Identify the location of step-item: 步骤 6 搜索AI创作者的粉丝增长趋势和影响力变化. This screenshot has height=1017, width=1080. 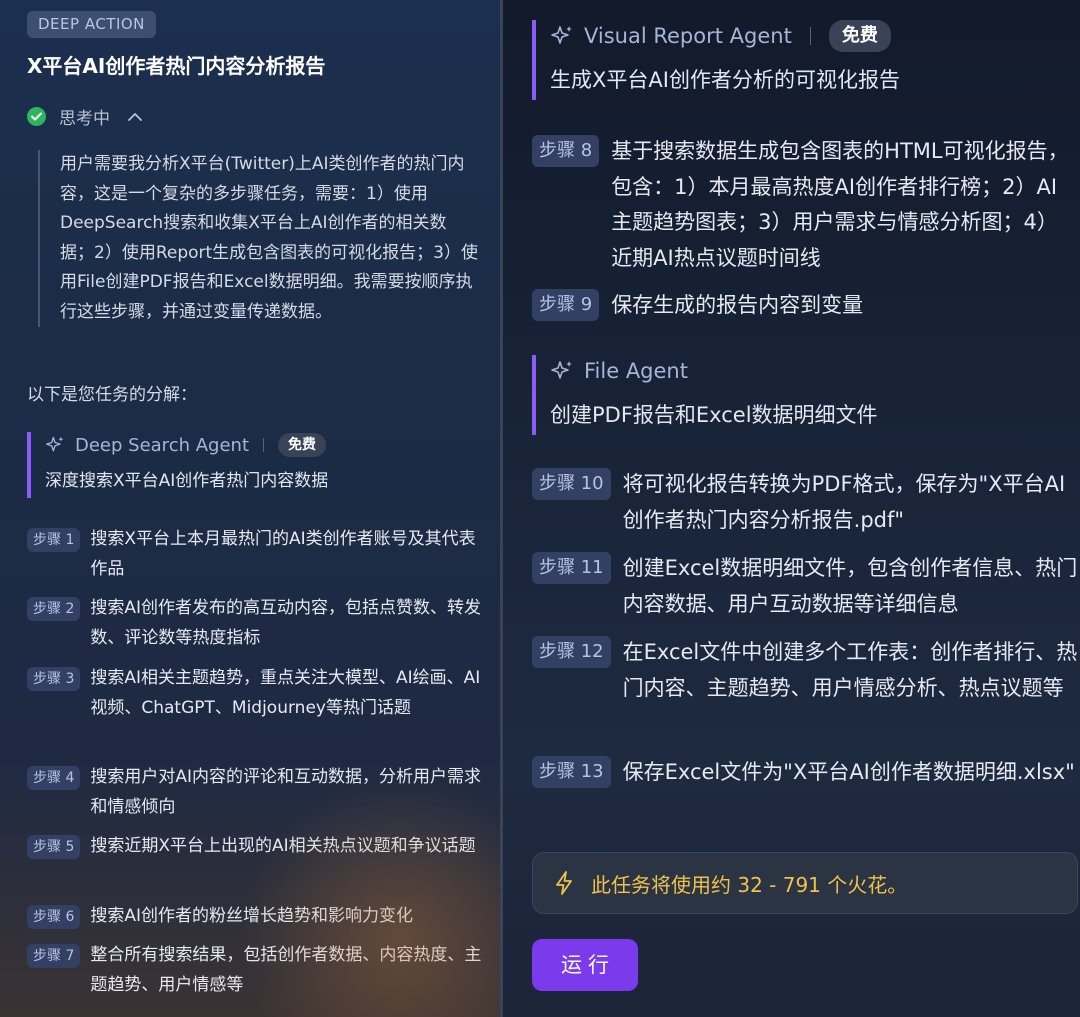
(257, 917).